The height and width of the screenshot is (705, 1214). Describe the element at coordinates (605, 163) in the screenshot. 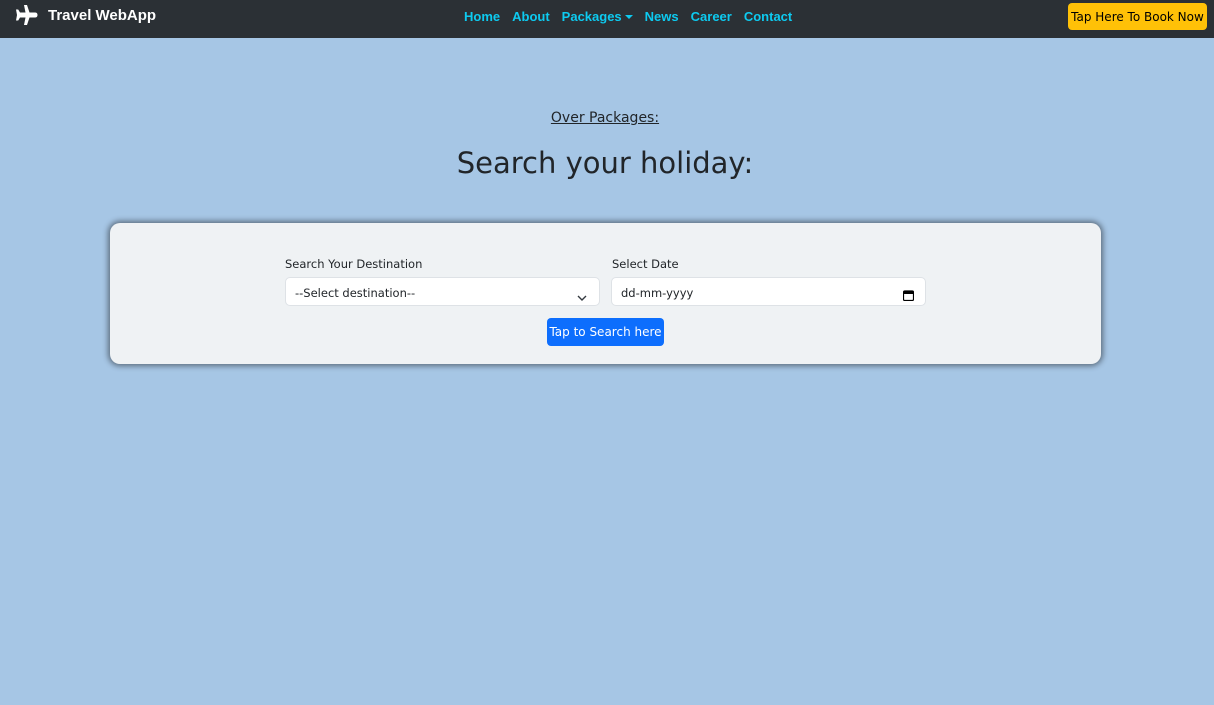

I see `page-title: Search your holiday:` at that location.